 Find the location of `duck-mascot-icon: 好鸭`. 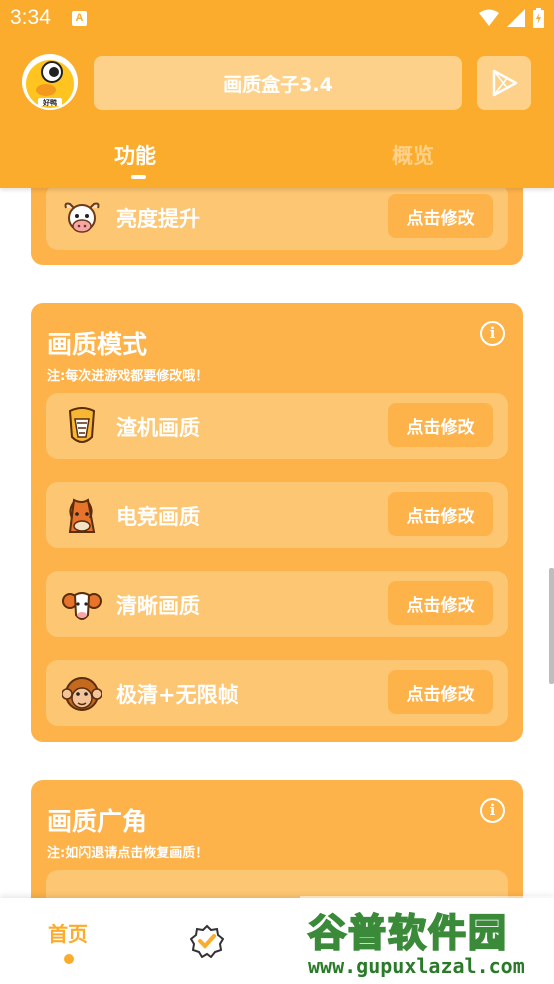

duck-mascot-icon: 好鸭 is located at coordinates (50, 84).